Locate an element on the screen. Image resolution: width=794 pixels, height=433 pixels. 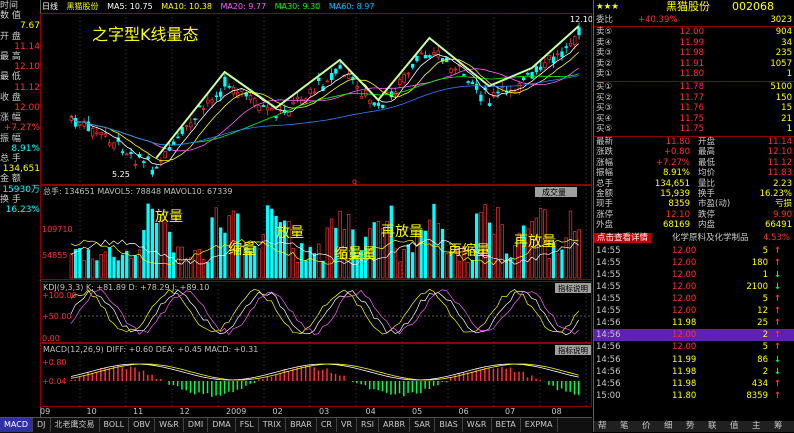
sell-volume: 235 is located at coordinates (783, 53).